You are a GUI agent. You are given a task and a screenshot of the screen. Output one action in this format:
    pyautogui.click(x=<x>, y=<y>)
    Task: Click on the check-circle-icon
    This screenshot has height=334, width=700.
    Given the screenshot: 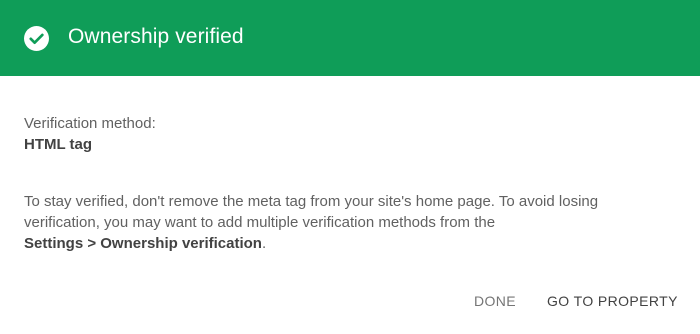 What is the action you would take?
    pyautogui.click(x=36, y=38)
    